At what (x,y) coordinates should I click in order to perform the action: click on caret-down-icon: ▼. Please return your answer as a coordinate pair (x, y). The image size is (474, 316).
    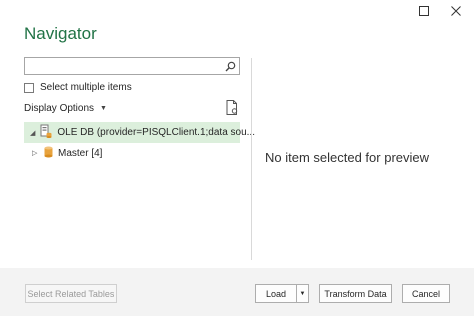
    Looking at the image, I should click on (103, 108).